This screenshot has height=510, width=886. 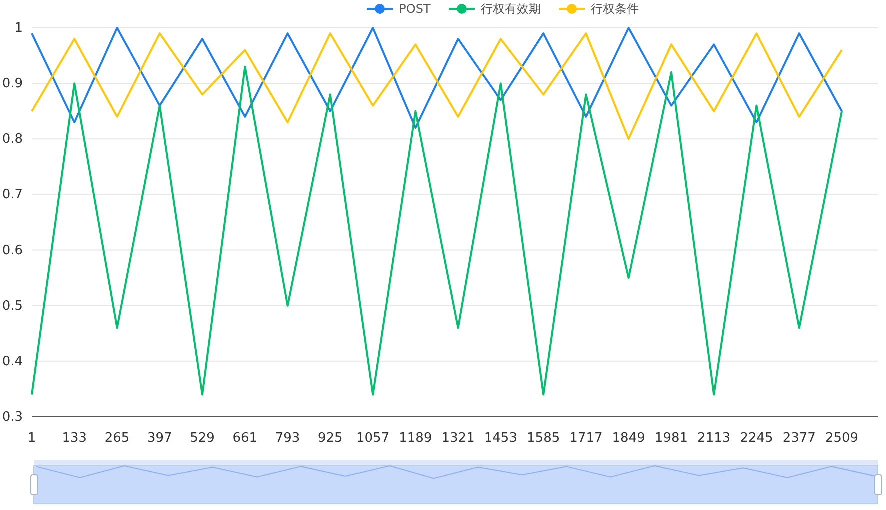 What do you see at coordinates (245, 438) in the screenshot?
I see `x-tick-label: 661` at bounding box center [245, 438].